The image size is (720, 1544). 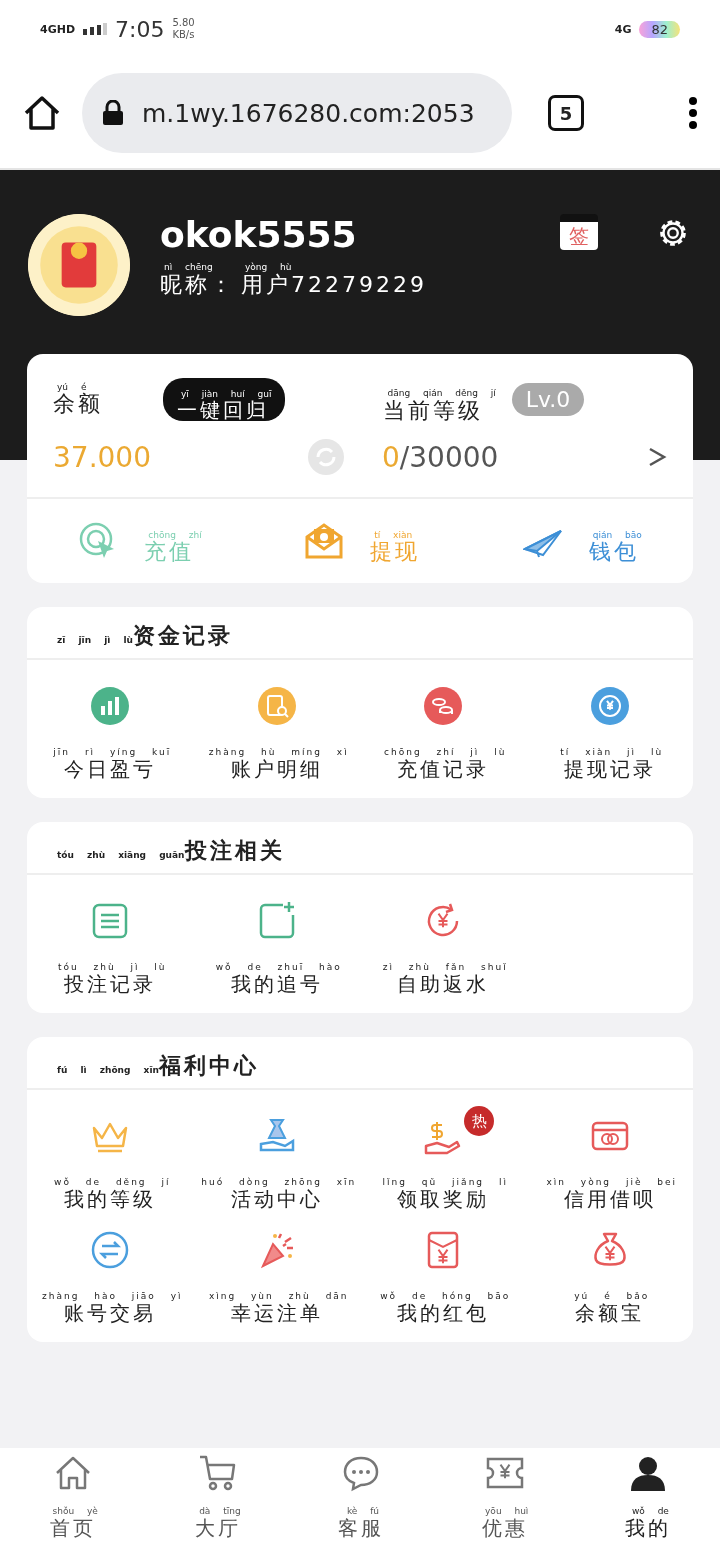 What do you see at coordinates (443, 769) in the screenshot?
I see `menu-item-label: 充值记录` at bounding box center [443, 769].